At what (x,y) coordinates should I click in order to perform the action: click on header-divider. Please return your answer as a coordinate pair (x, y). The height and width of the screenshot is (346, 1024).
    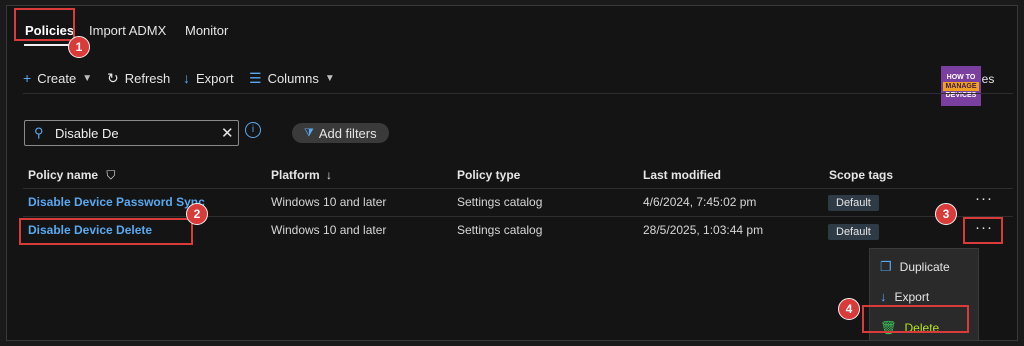
    Looking at the image, I should click on (518, 188).